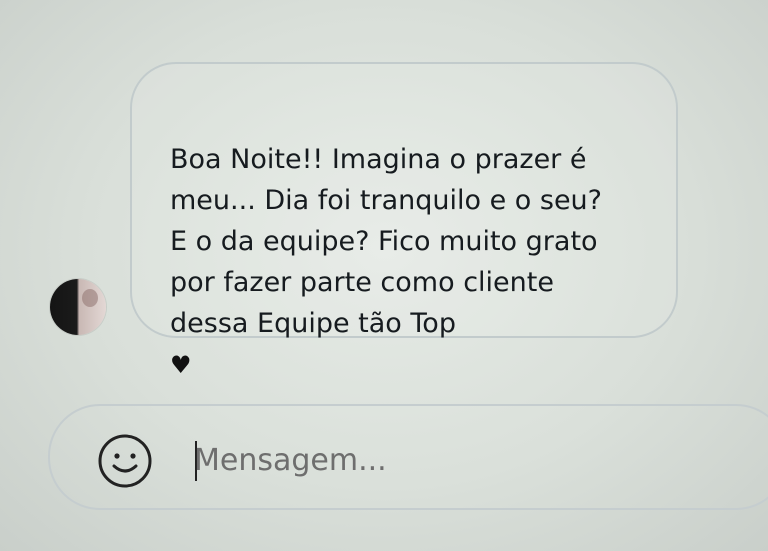  I want to click on smiley-face-icon, so click(125, 461).